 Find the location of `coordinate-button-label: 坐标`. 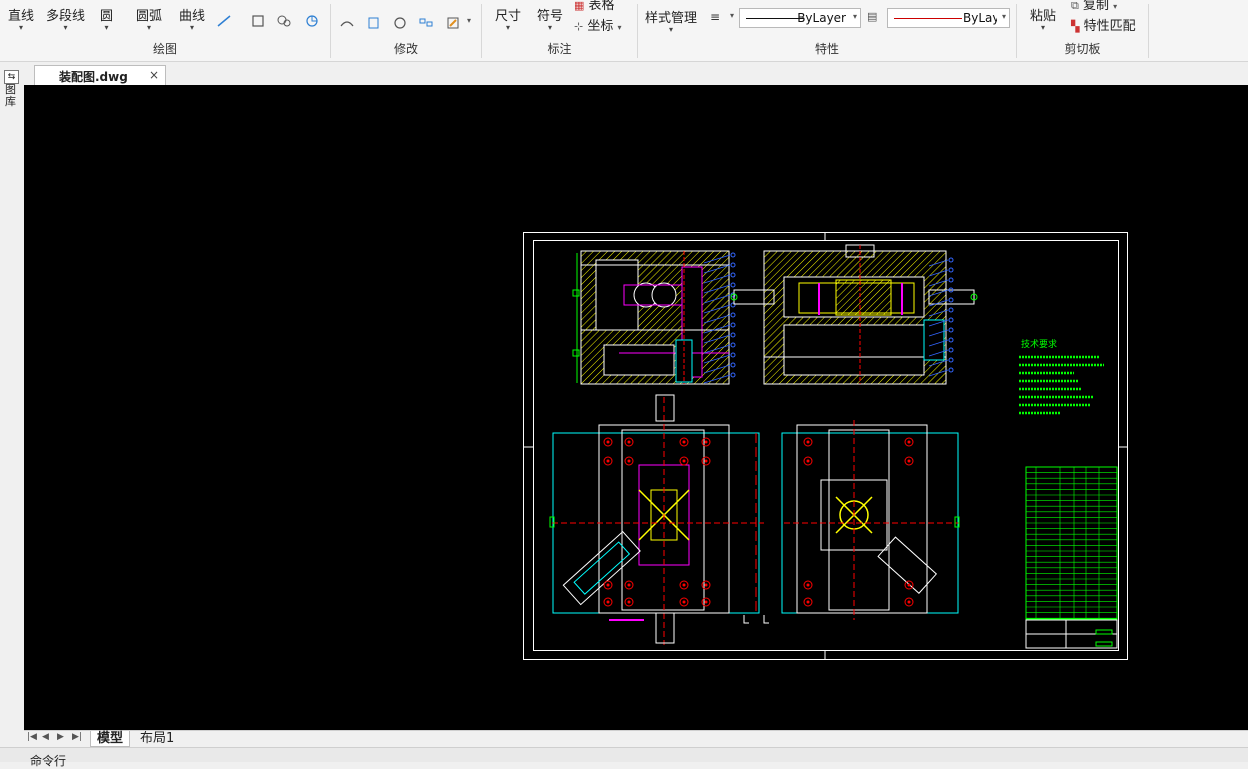

coordinate-button-label: 坐标 is located at coordinates (600, 26).